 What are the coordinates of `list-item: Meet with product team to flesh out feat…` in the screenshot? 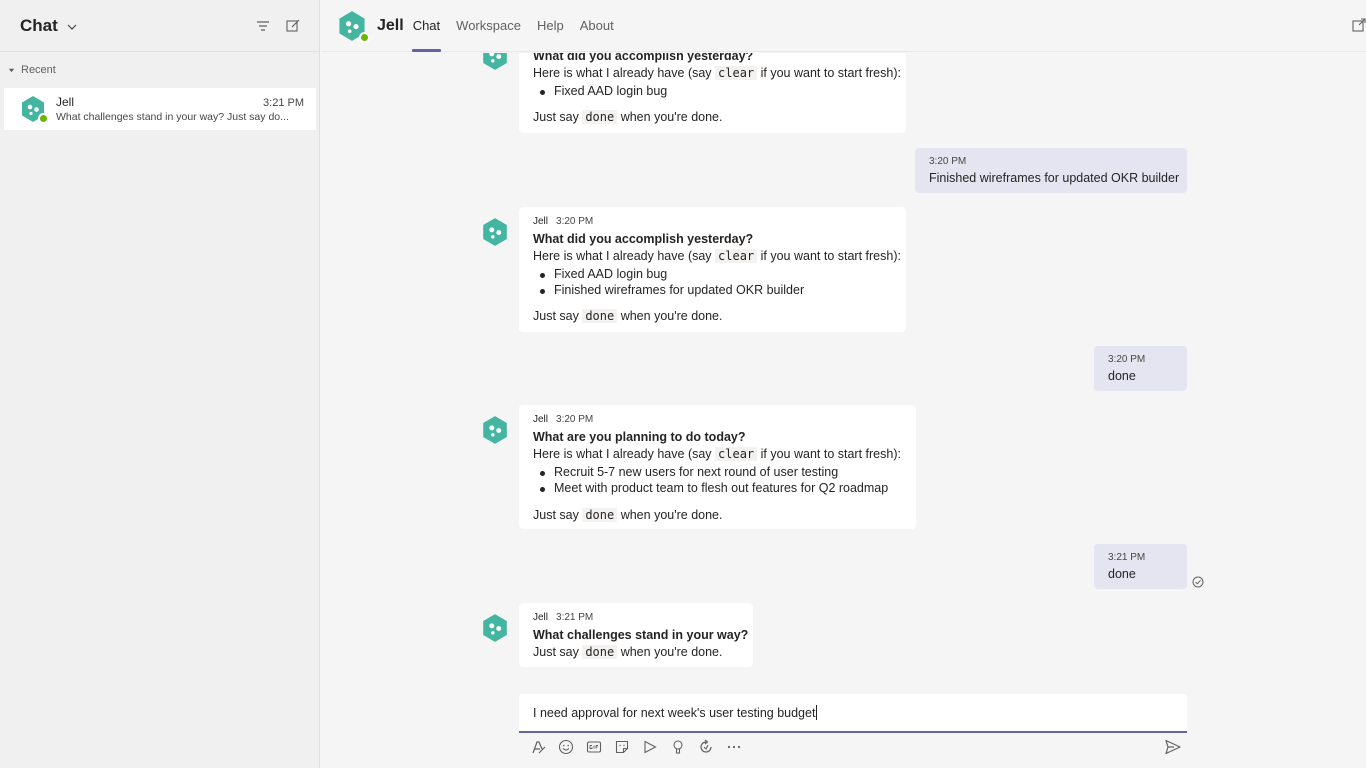 It's located at (703, 488).